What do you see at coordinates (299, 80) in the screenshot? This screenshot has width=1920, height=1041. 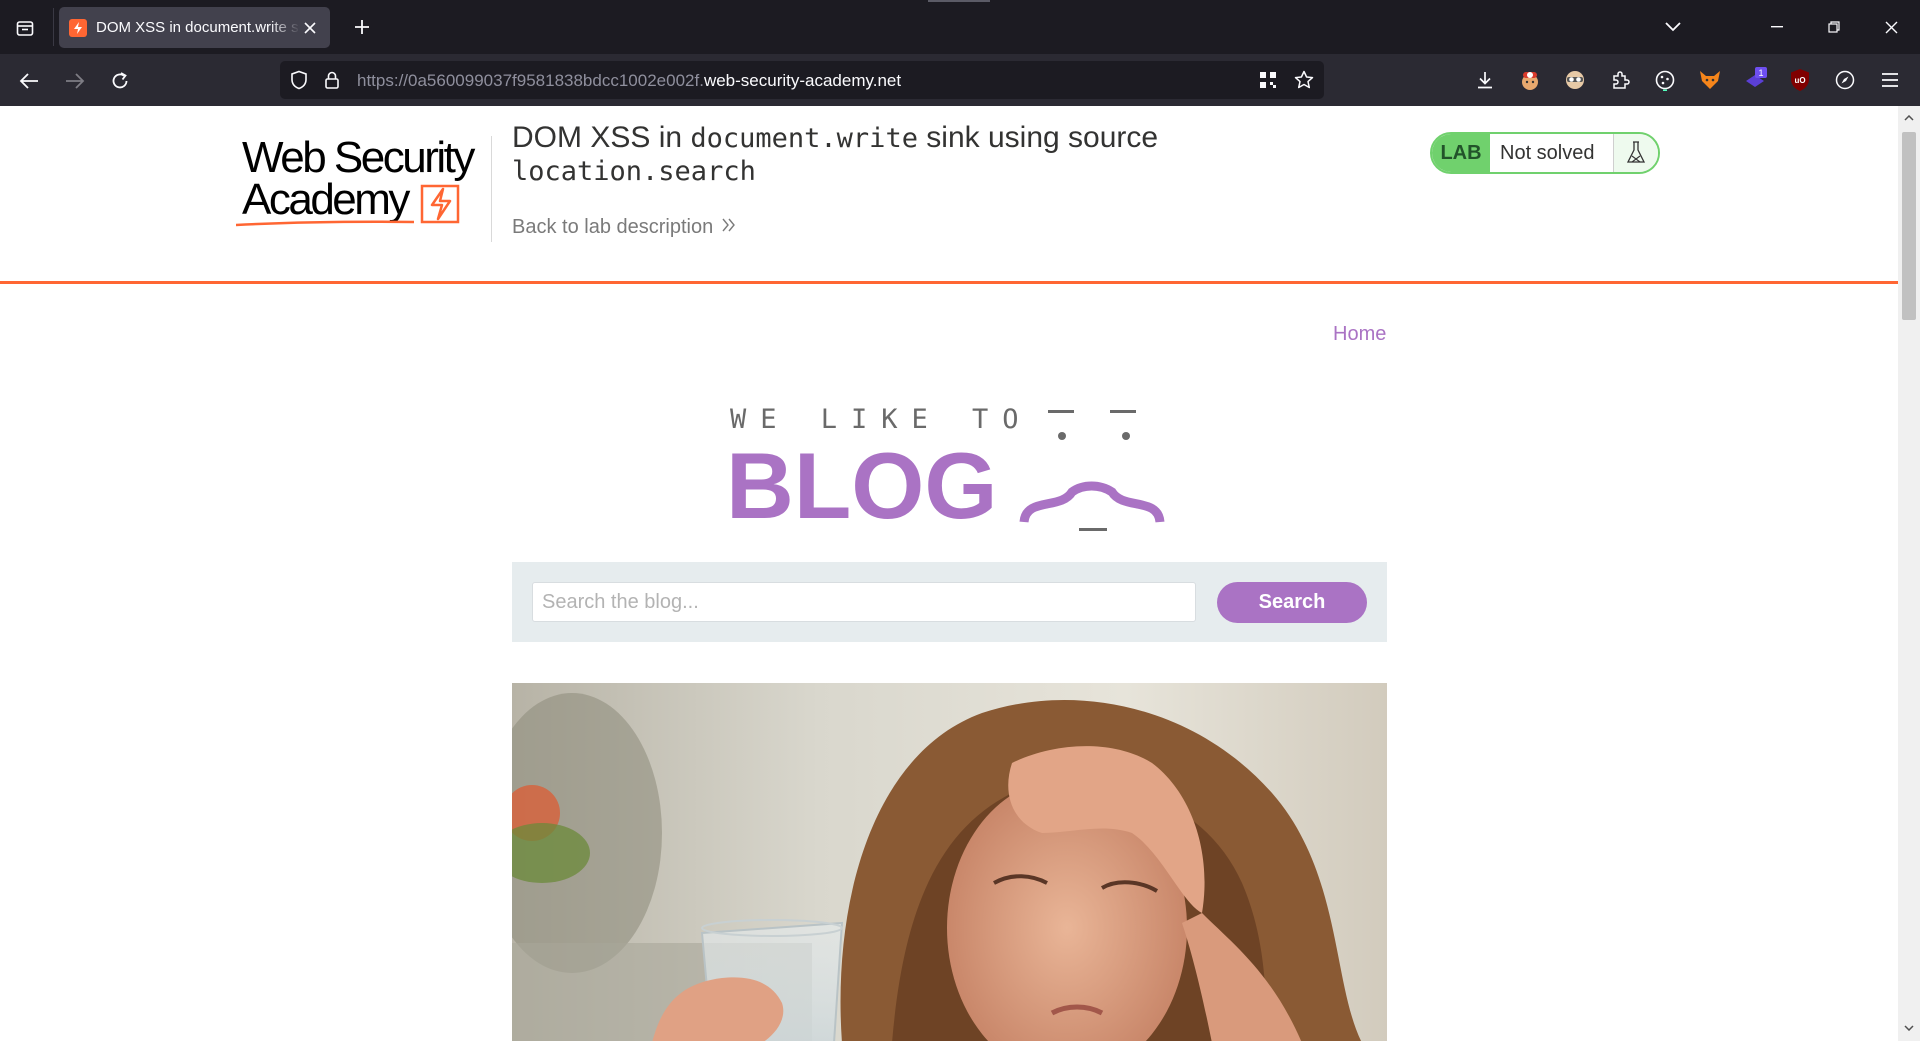 I see `shield-icon` at bounding box center [299, 80].